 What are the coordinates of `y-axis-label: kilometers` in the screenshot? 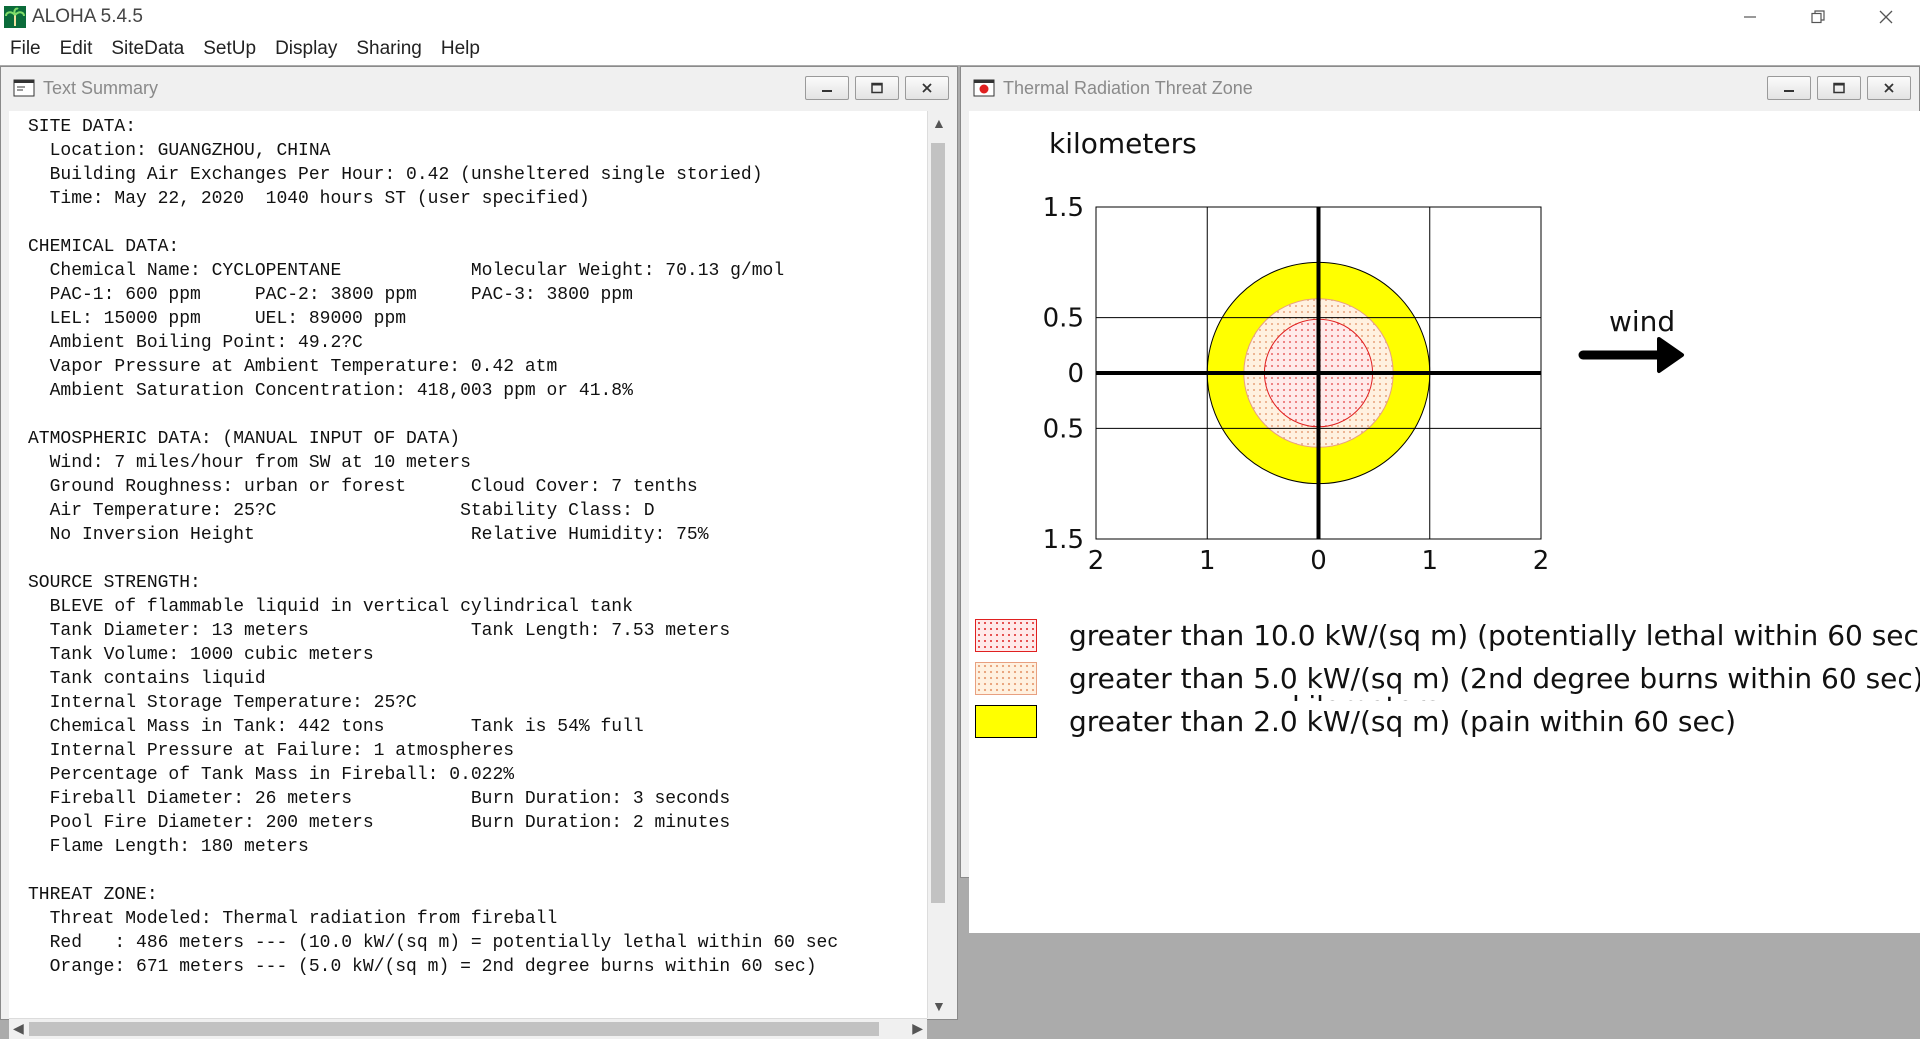 It's located at (1123, 143).